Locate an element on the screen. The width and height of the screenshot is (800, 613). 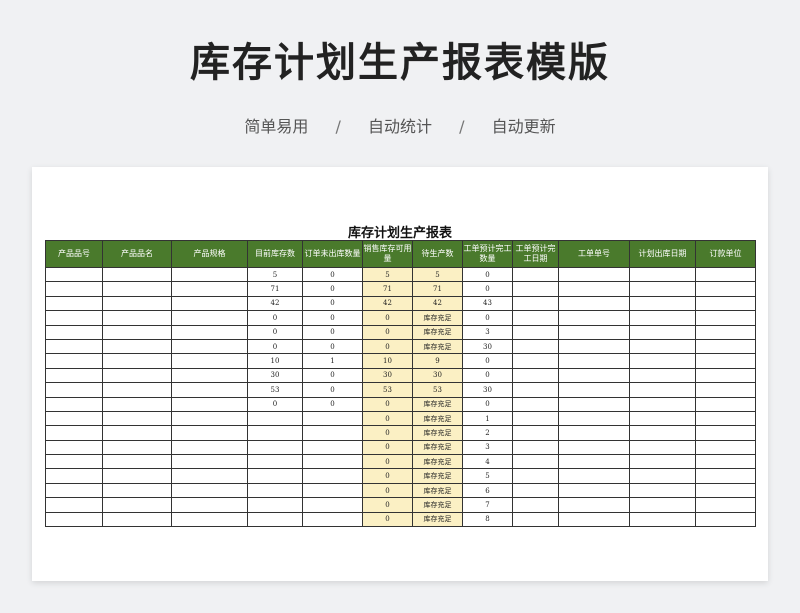
table-cell: 43 is located at coordinates (487, 303).